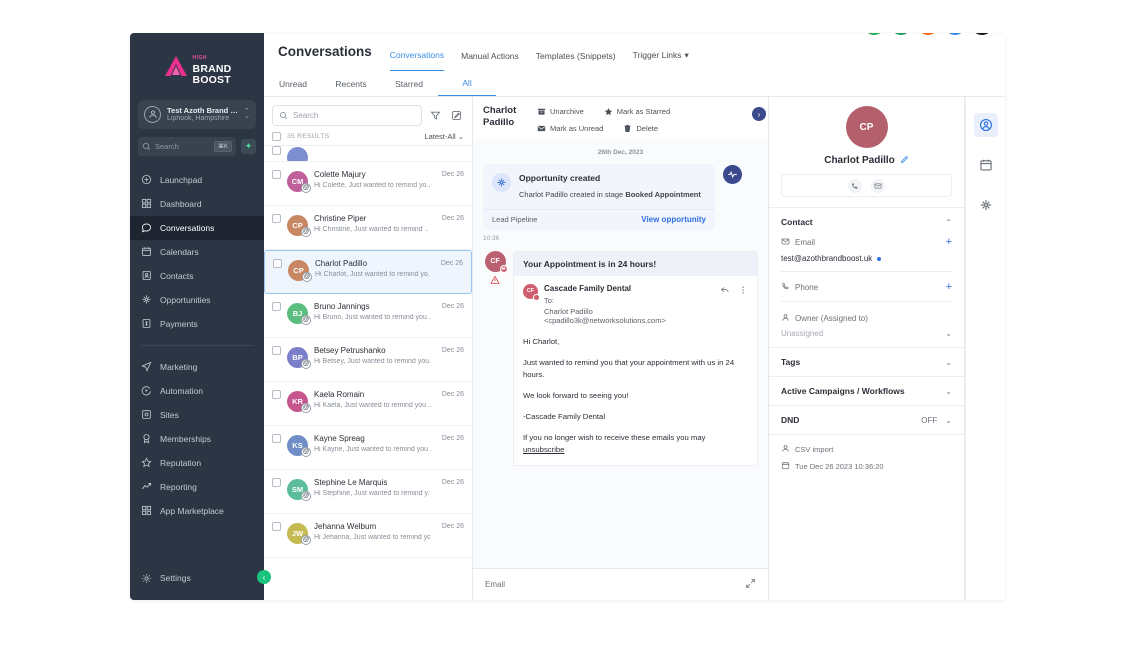  I want to click on owner-select: Unassigned ⌄, so click(866, 333).